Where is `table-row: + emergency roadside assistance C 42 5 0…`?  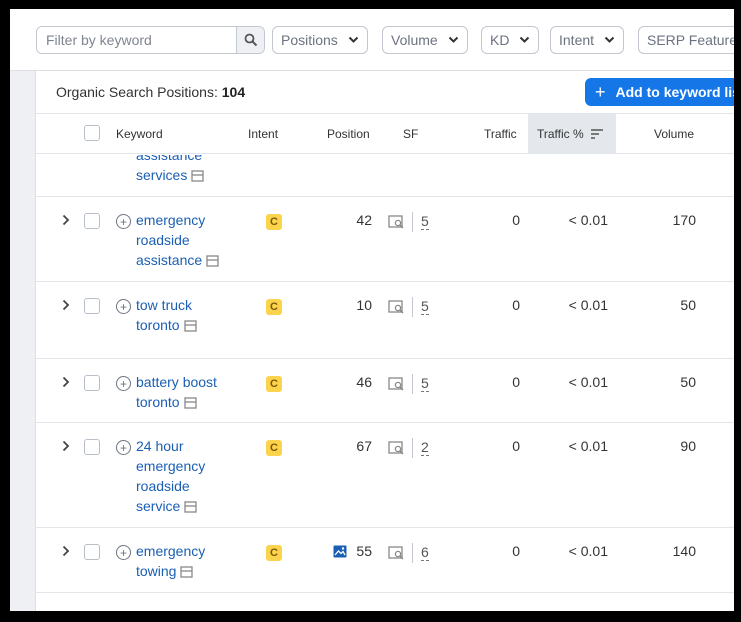
table-row: + emergency roadside assistance C 42 5 0… is located at coordinates (385, 239).